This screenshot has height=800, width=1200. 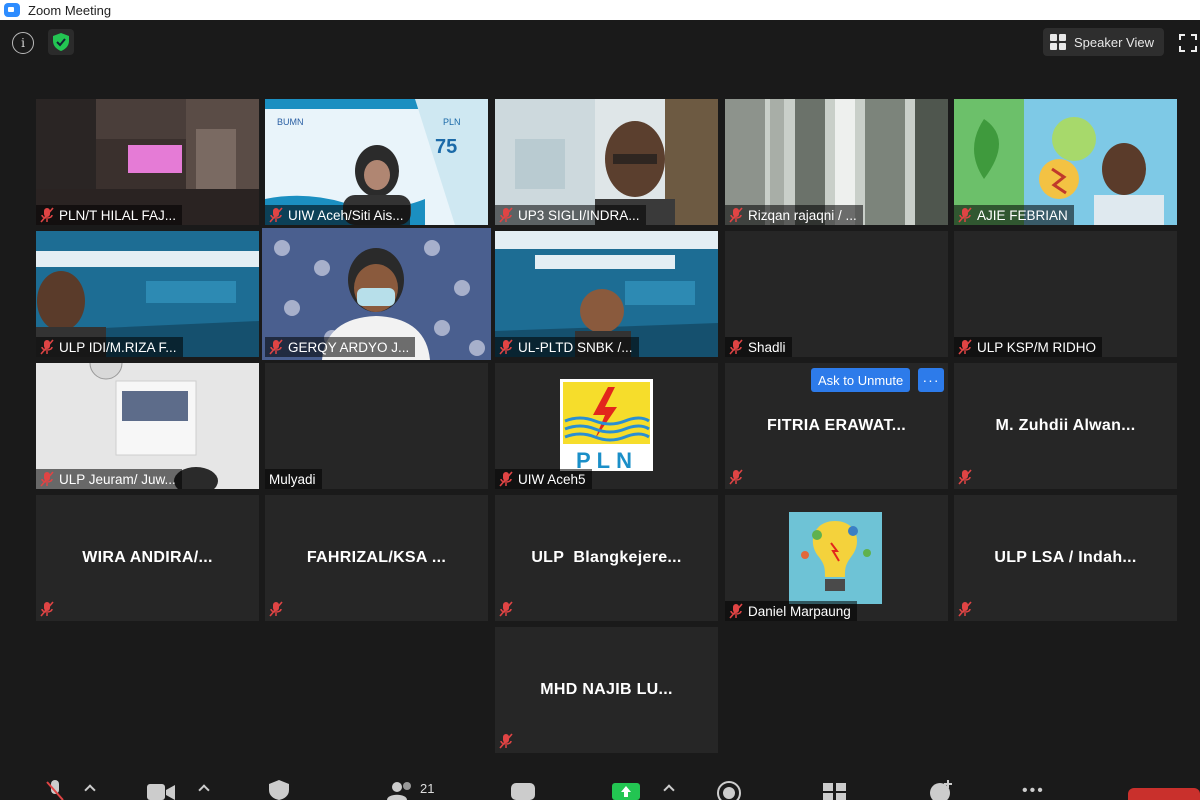 What do you see at coordinates (669, 790) in the screenshot?
I see `share-options-caret` at bounding box center [669, 790].